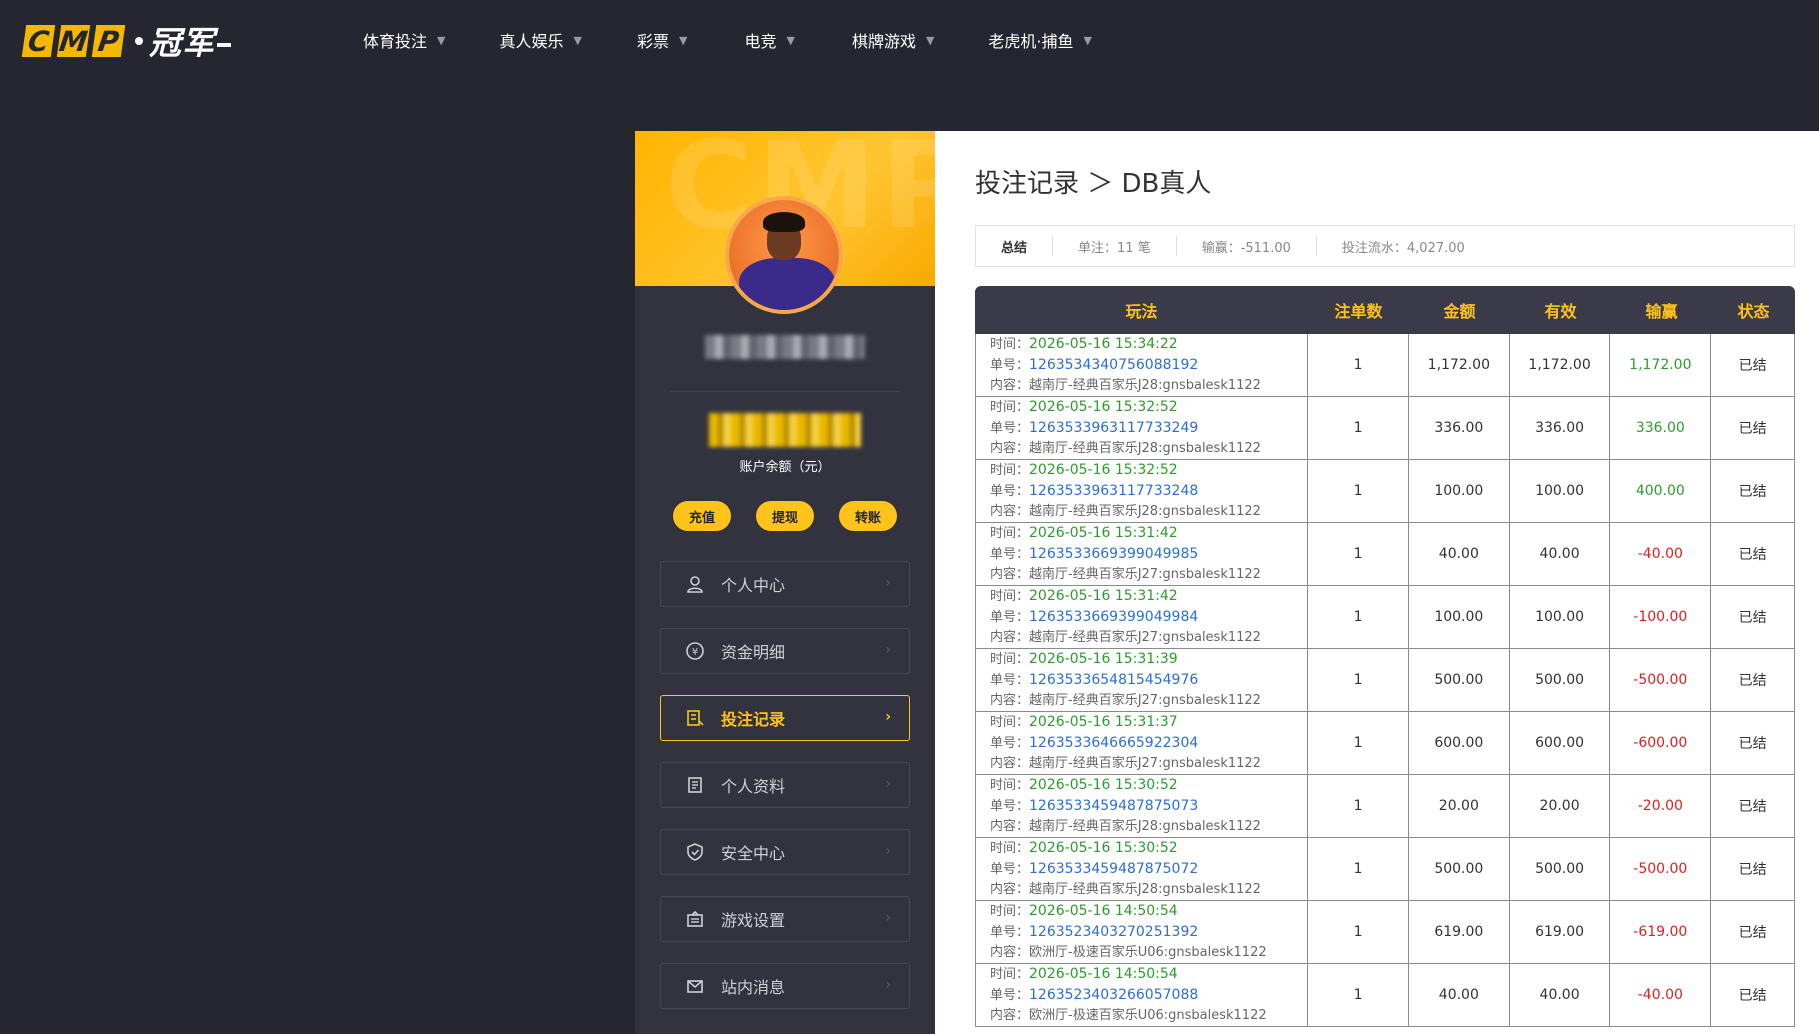 This screenshot has width=1819, height=1034. I want to click on menu-item-inbox: 站内消息 ›, so click(785, 986).